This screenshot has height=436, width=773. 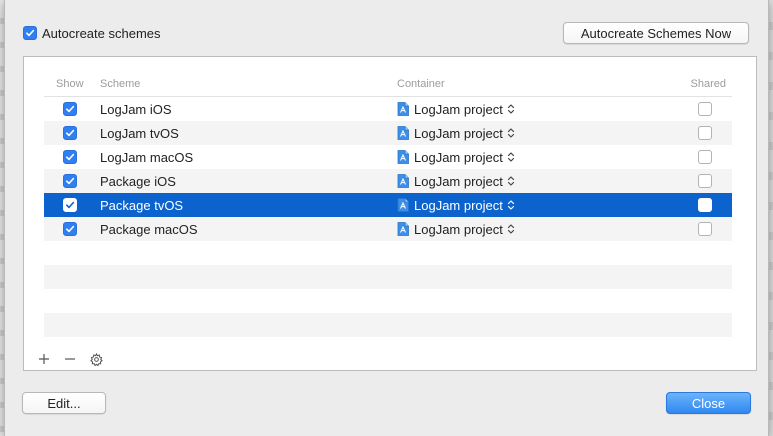 I want to click on table-row: Package tvOS LogJam project, so click(x=388, y=205).